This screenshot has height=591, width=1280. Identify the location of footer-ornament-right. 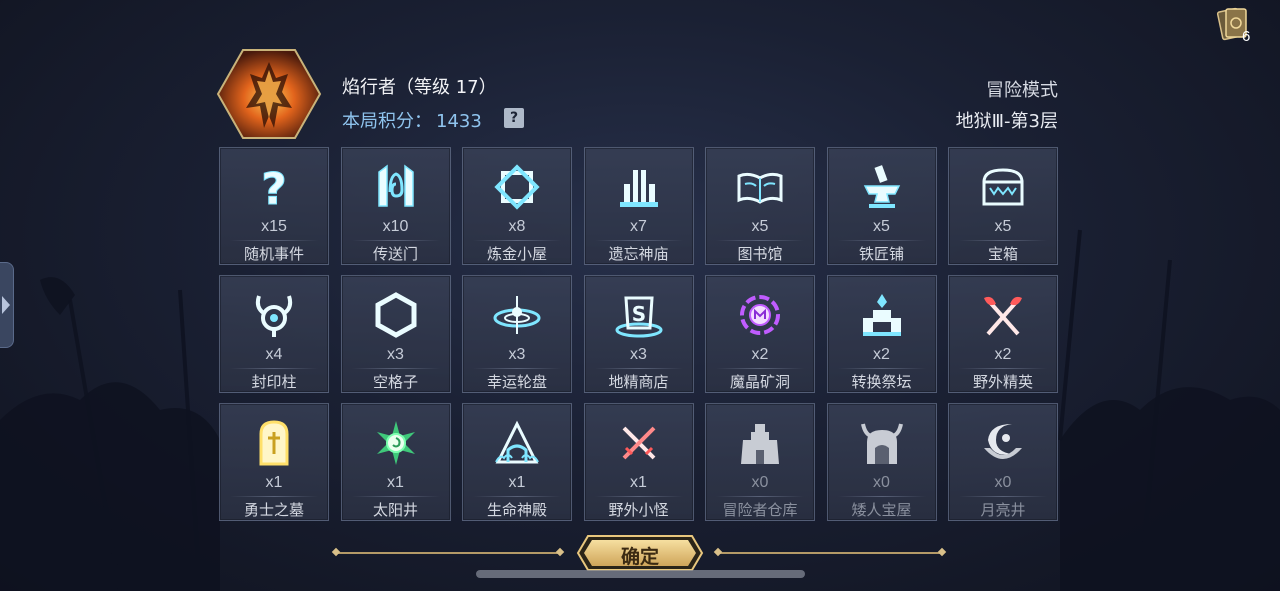
(830, 553).